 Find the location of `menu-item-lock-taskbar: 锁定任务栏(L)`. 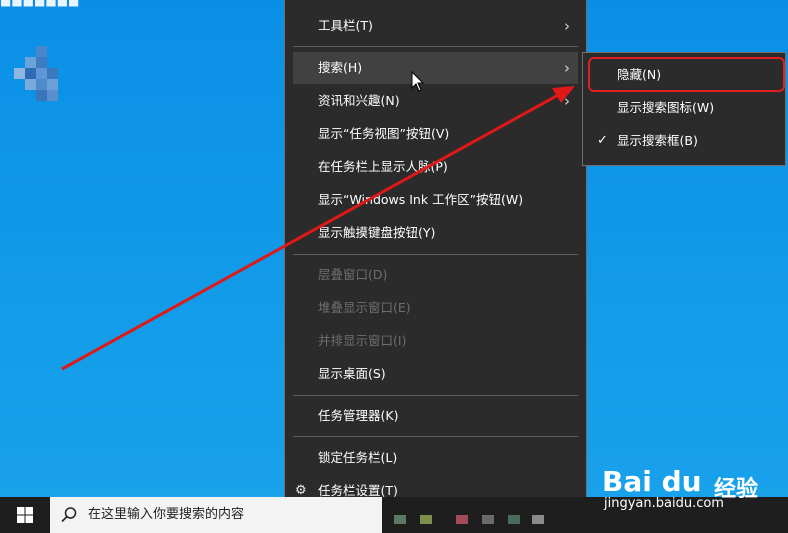

menu-item-lock-taskbar: 锁定任务栏(L) is located at coordinates (435, 458).